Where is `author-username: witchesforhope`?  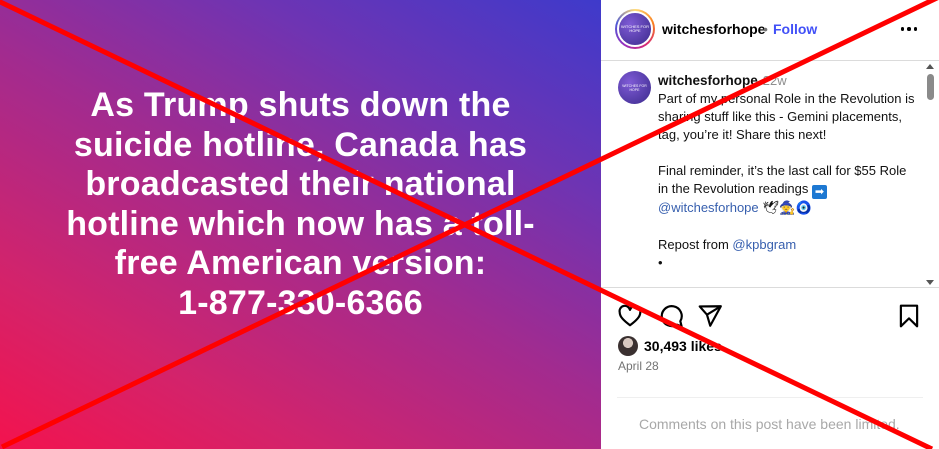
author-username: witchesforhope is located at coordinates (713, 29).